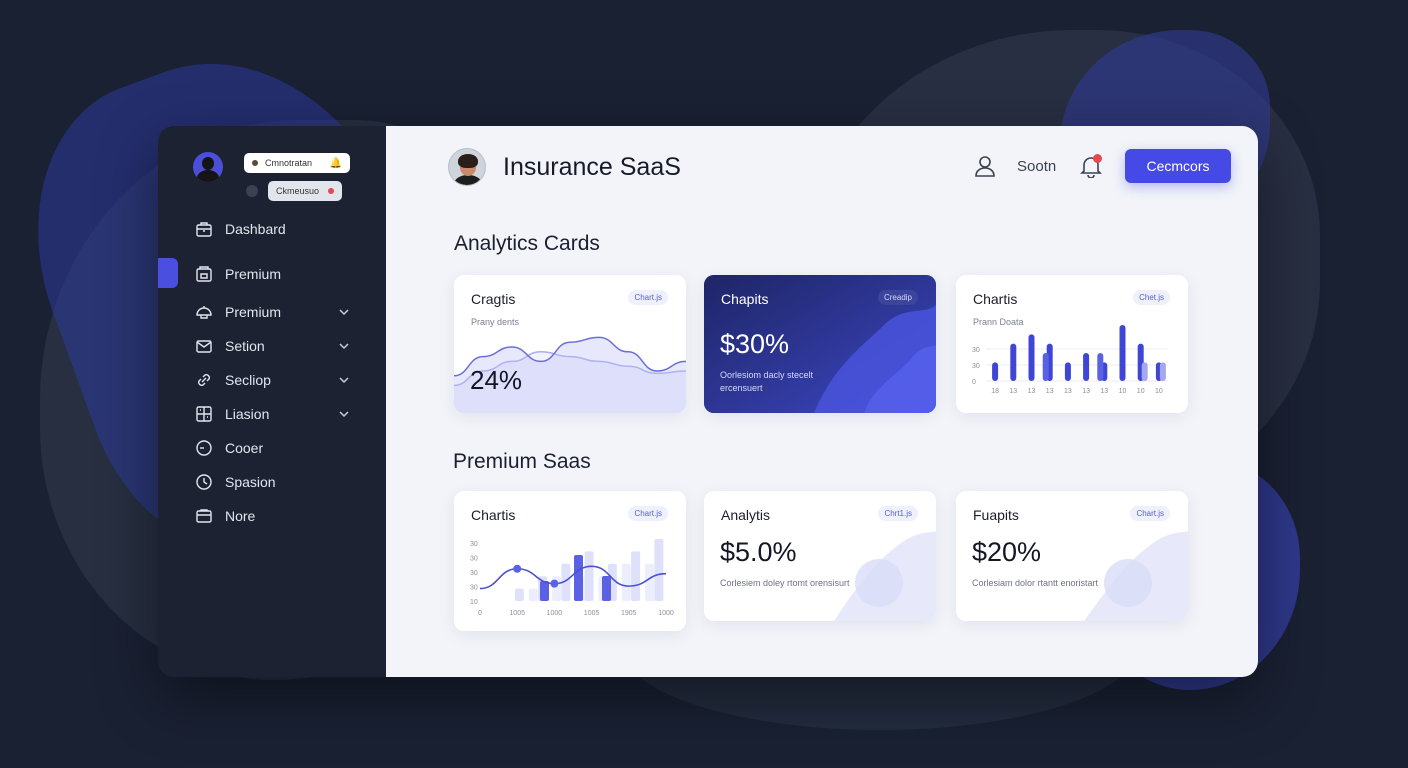 The width and height of the screenshot is (1408, 768). What do you see at coordinates (204, 414) in the screenshot?
I see `grid-icon` at bounding box center [204, 414].